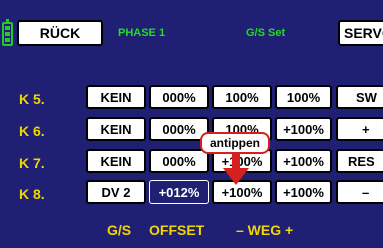 Image resolution: width=383 pixels, height=248 pixels. What do you see at coordinates (116, 129) in the screenshot?
I see `switch-k6-button: KEIN` at bounding box center [116, 129].